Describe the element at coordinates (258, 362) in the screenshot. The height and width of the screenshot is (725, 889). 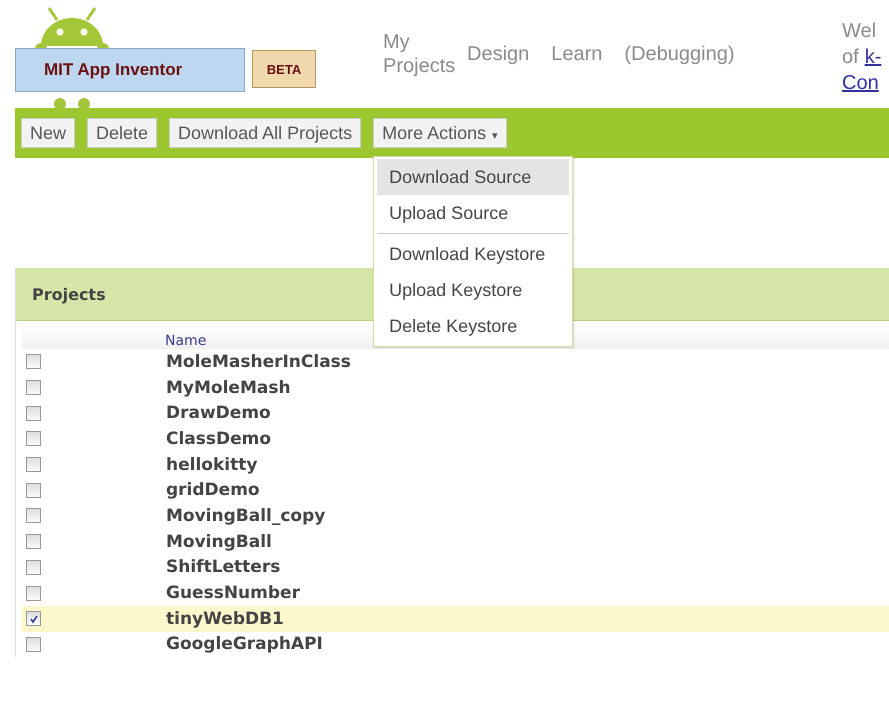
I see `project-name: MoleMasherInClass` at that location.